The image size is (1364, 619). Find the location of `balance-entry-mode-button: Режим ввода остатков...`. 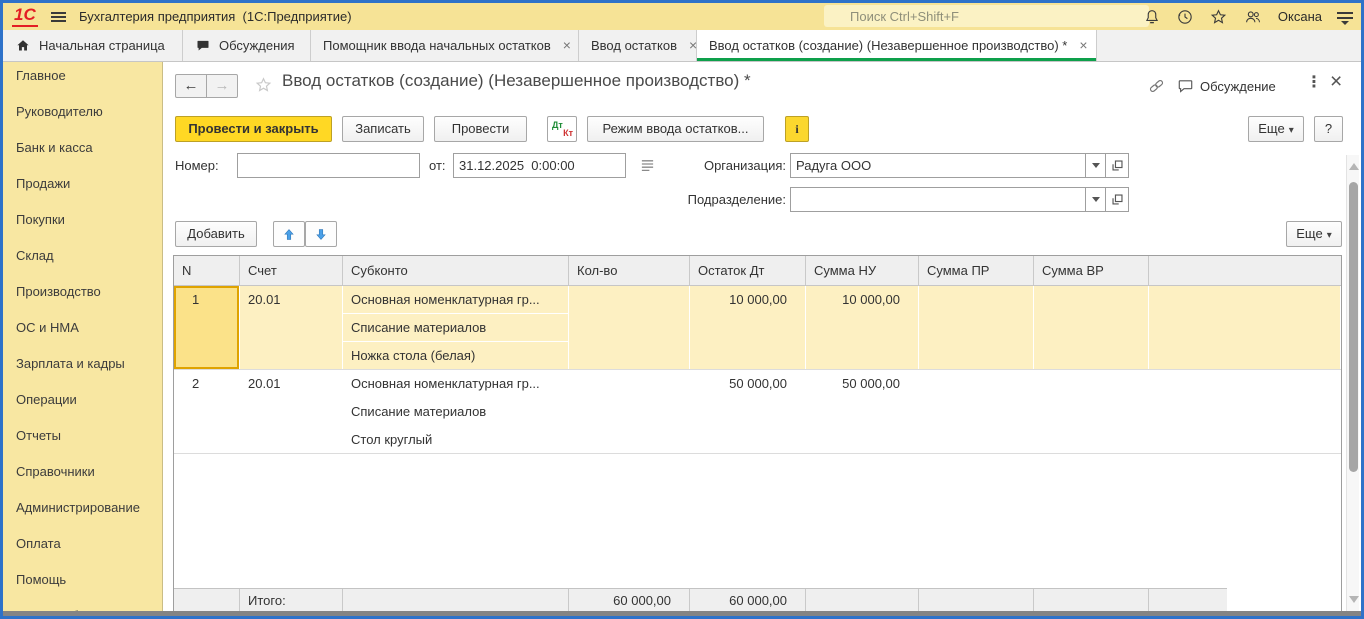

balance-entry-mode-button: Режим ввода остатков... is located at coordinates (675, 129).